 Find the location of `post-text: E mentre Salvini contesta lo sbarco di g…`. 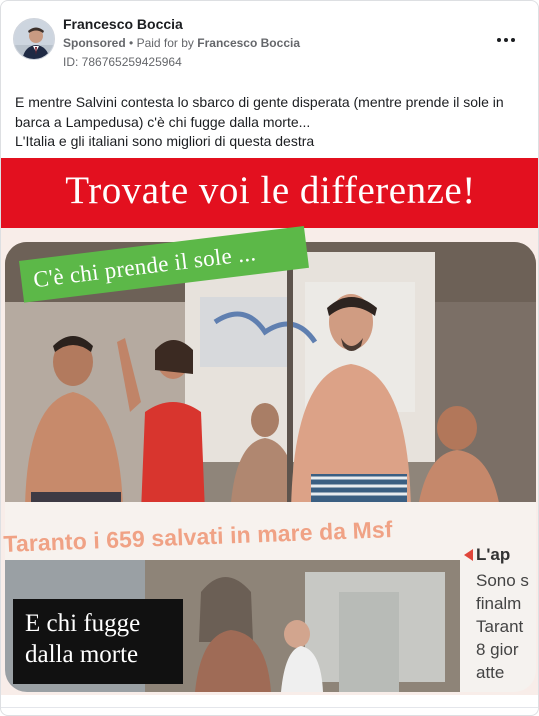

post-text: E mentre Salvini contesta lo sbarco di g… is located at coordinates (270, 122).